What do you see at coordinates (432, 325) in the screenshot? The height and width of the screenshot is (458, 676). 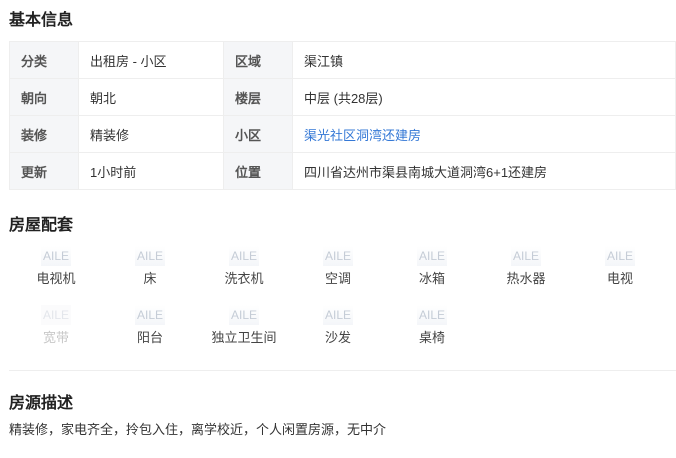 I see `amenity-table-chair: AILE 桌椅` at bounding box center [432, 325].